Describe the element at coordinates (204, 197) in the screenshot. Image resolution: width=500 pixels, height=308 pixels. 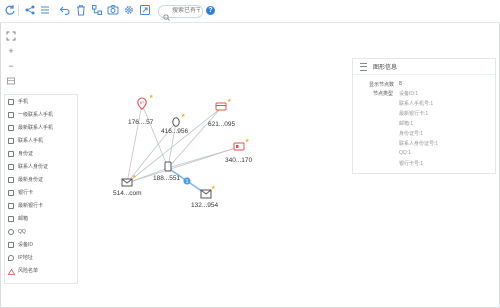
I see `node-phone-linked: ★ 132...954` at that location.